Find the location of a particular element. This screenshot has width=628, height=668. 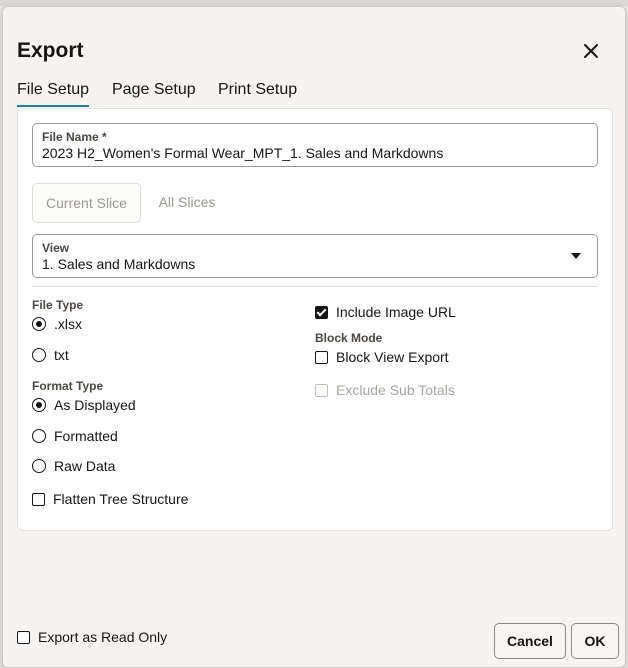

radio-raw-data-label: Raw Data is located at coordinates (85, 466).